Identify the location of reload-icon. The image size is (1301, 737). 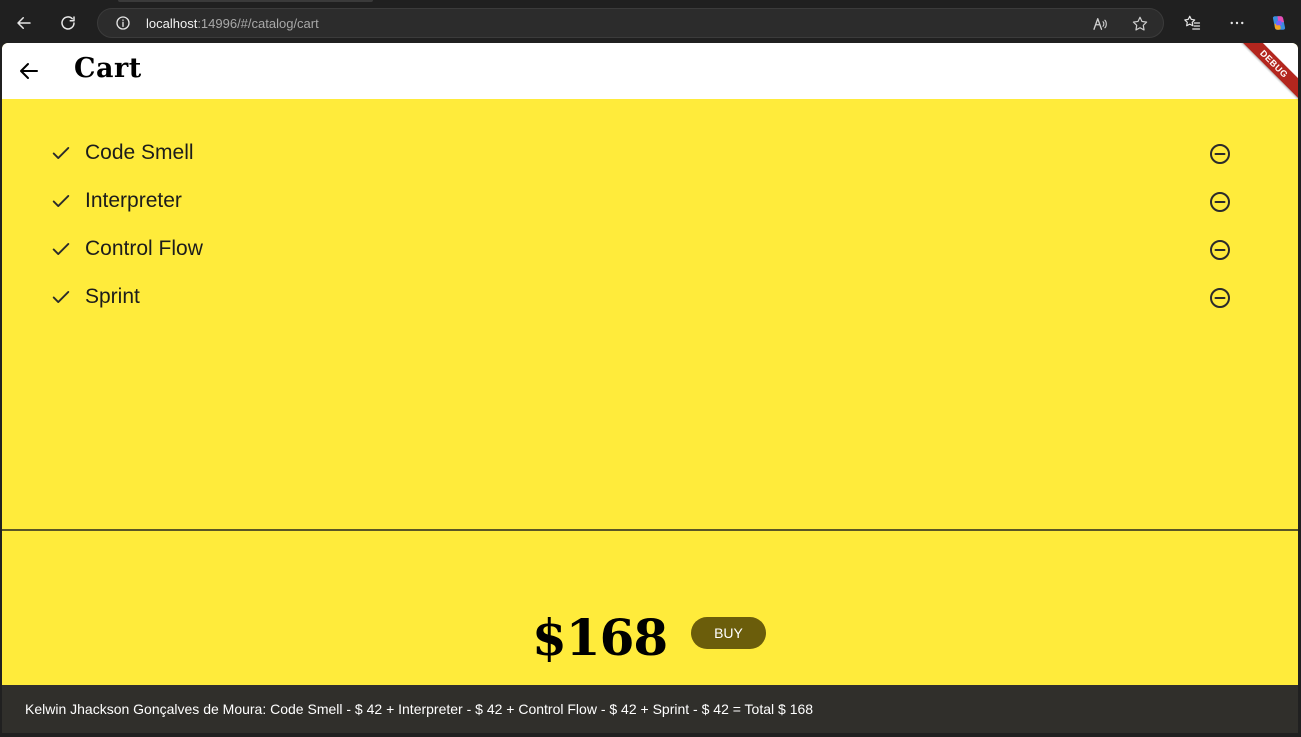
(68, 23).